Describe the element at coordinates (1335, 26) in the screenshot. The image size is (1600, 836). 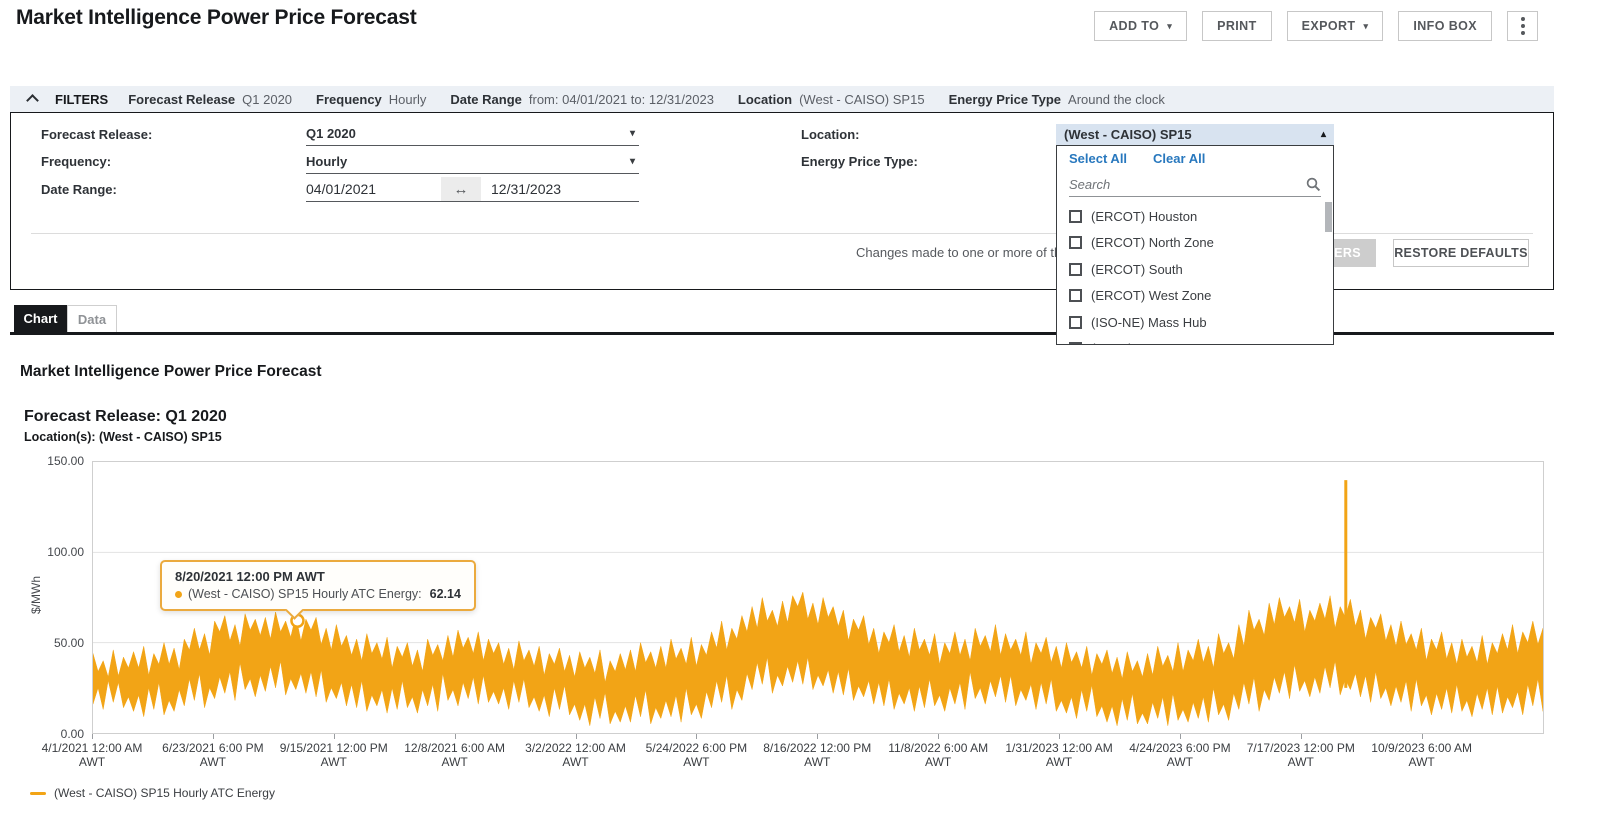
I see `export-button: EXPORT ▾` at that location.